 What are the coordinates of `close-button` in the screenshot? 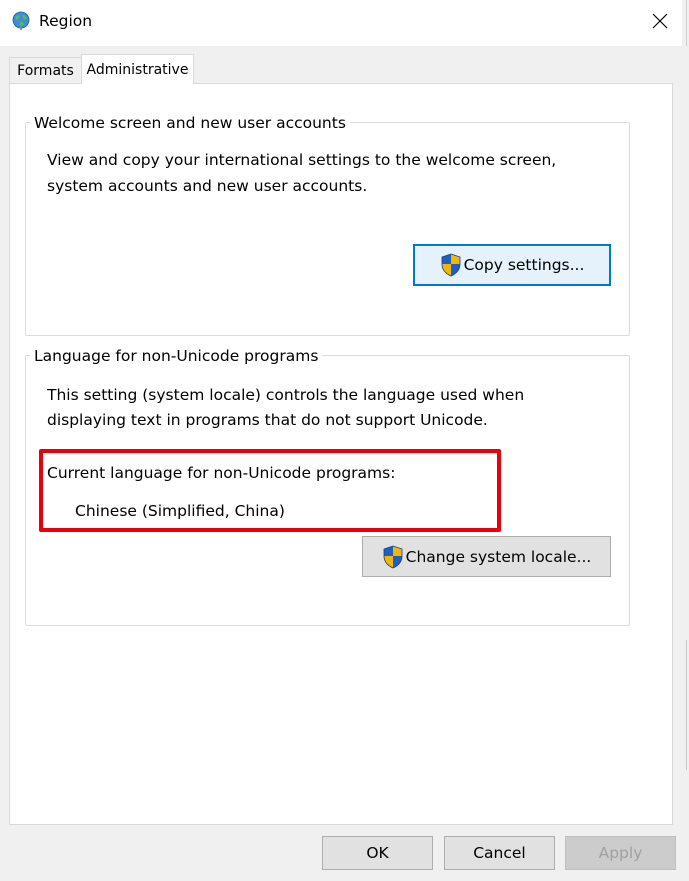 It's located at (660, 23).